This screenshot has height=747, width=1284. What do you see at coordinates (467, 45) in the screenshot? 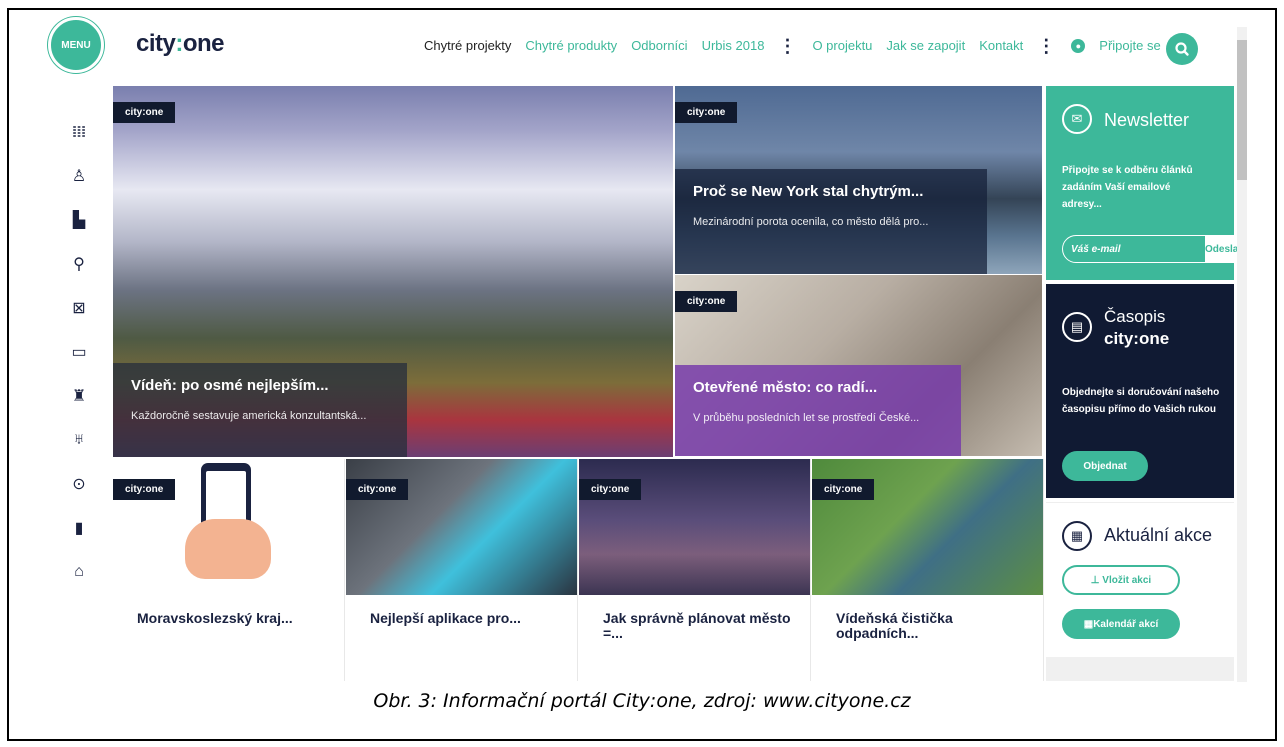
I see `nav-chytre-projekty: Chytré projekty` at bounding box center [467, 45].